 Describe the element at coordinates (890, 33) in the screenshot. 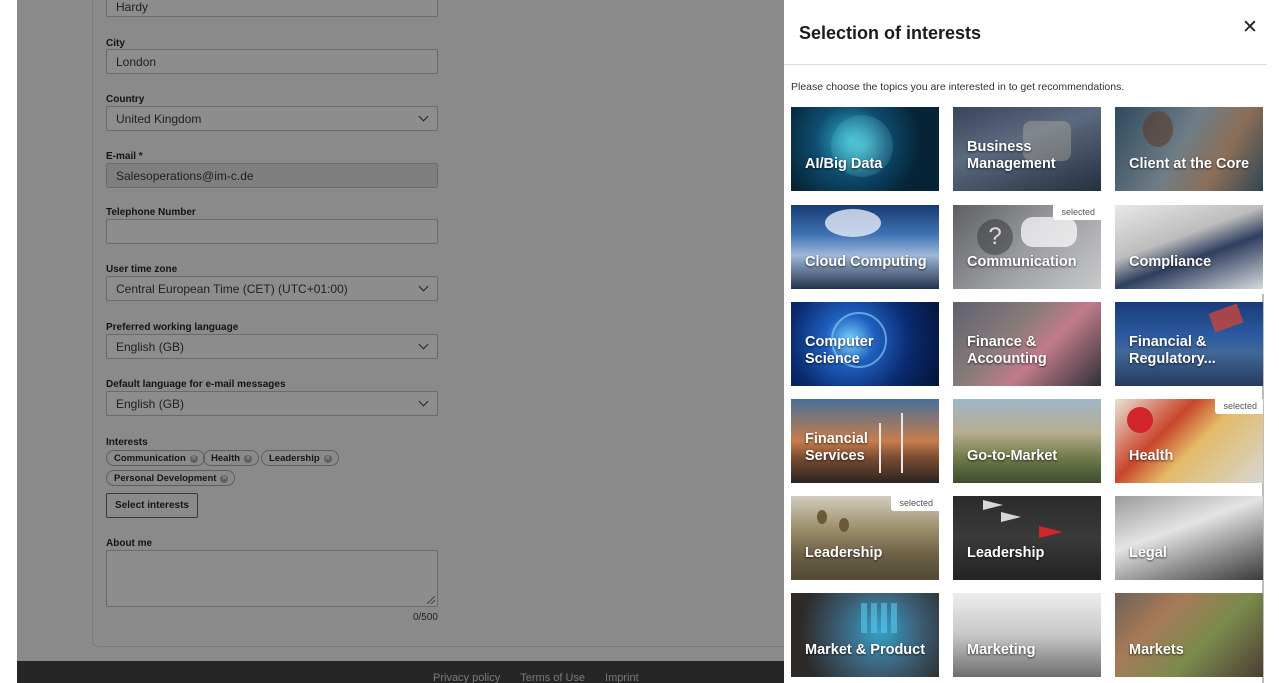

I see `panel-title: Selection of interests` at that location.